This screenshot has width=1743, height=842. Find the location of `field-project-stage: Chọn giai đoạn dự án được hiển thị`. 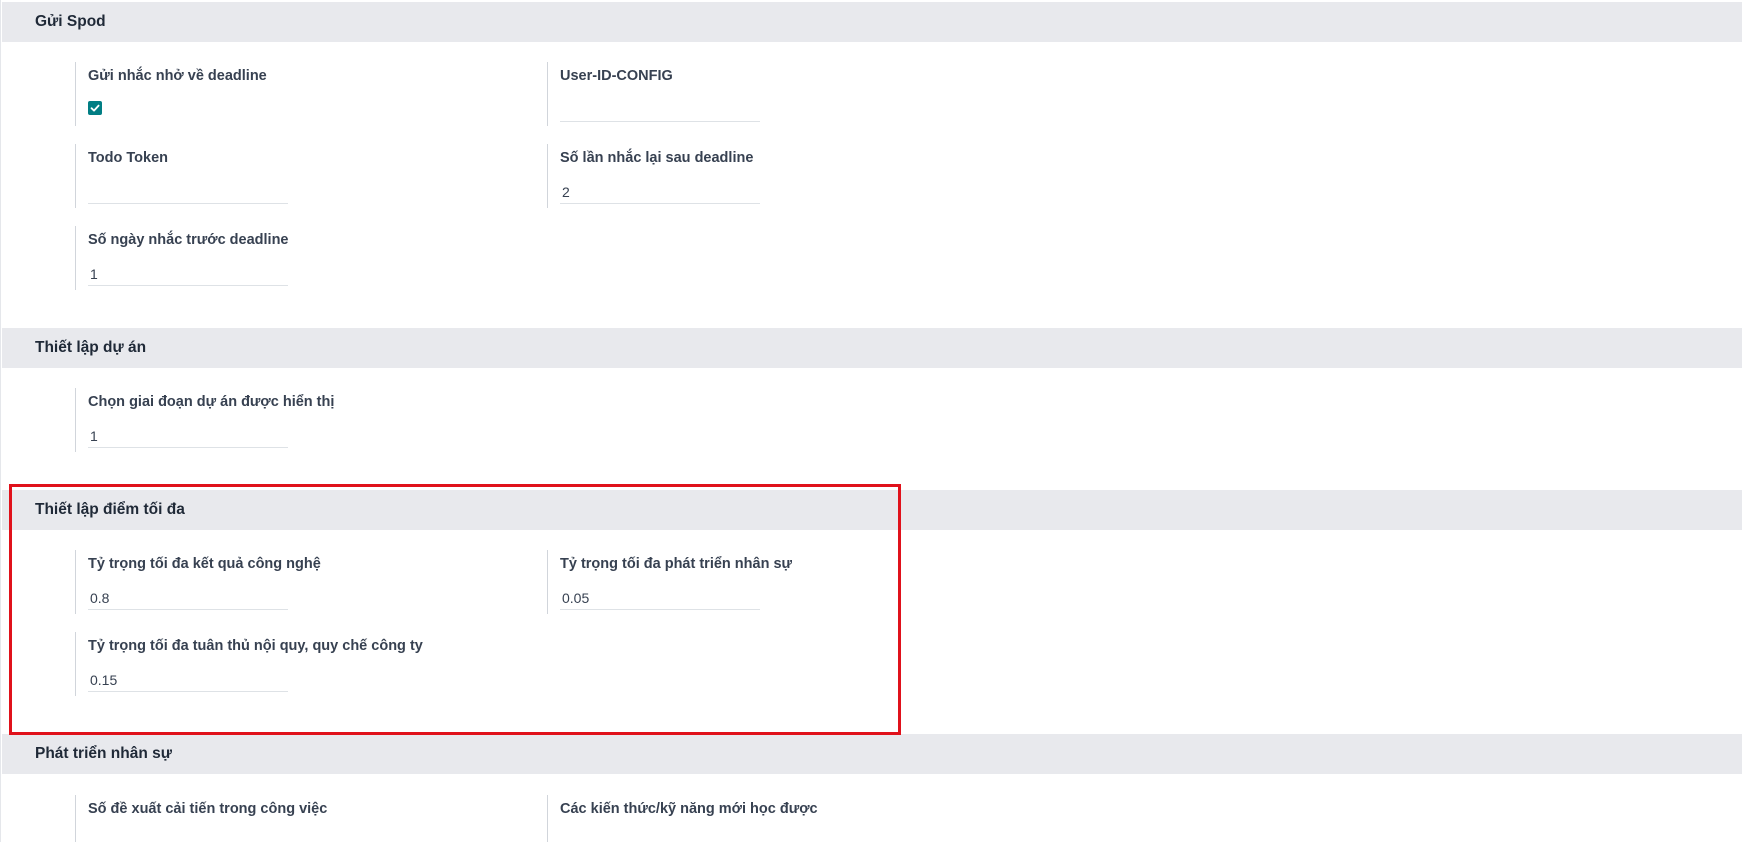

field-project-stage: Chọn giai đoạn dự án được hiển thị is located at coordinates (205, 420).